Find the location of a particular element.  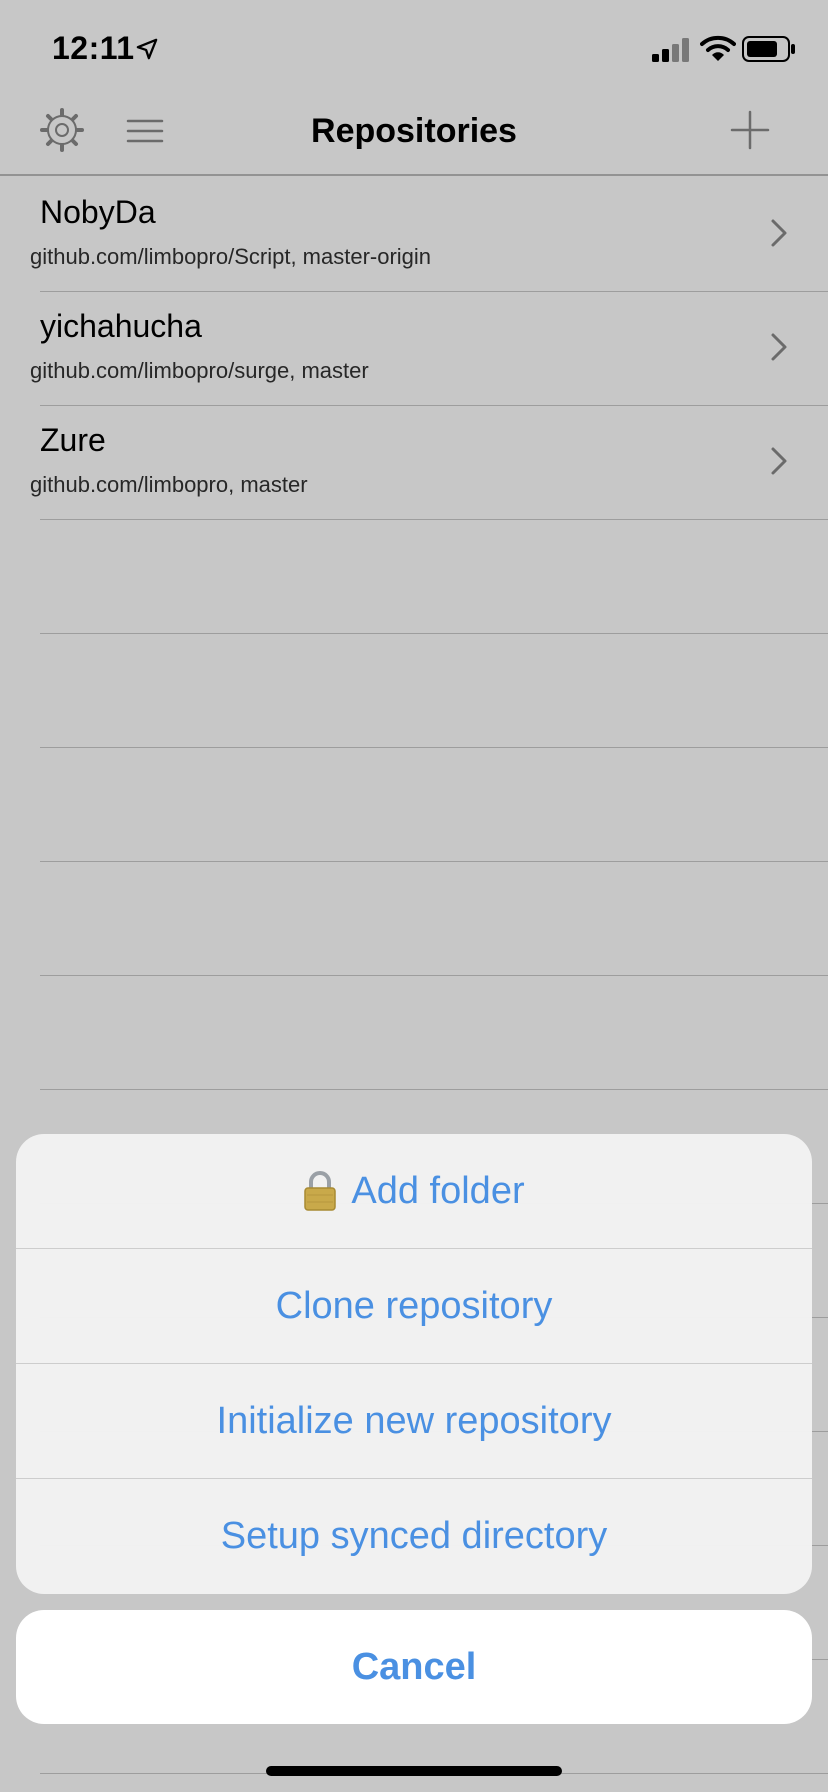

cancel-button: Cancel is located at coordinates (414, 1667).